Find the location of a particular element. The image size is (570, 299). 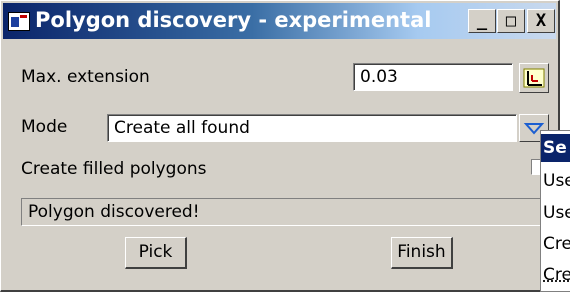

measure-icon is located at coordinates (534, 78).